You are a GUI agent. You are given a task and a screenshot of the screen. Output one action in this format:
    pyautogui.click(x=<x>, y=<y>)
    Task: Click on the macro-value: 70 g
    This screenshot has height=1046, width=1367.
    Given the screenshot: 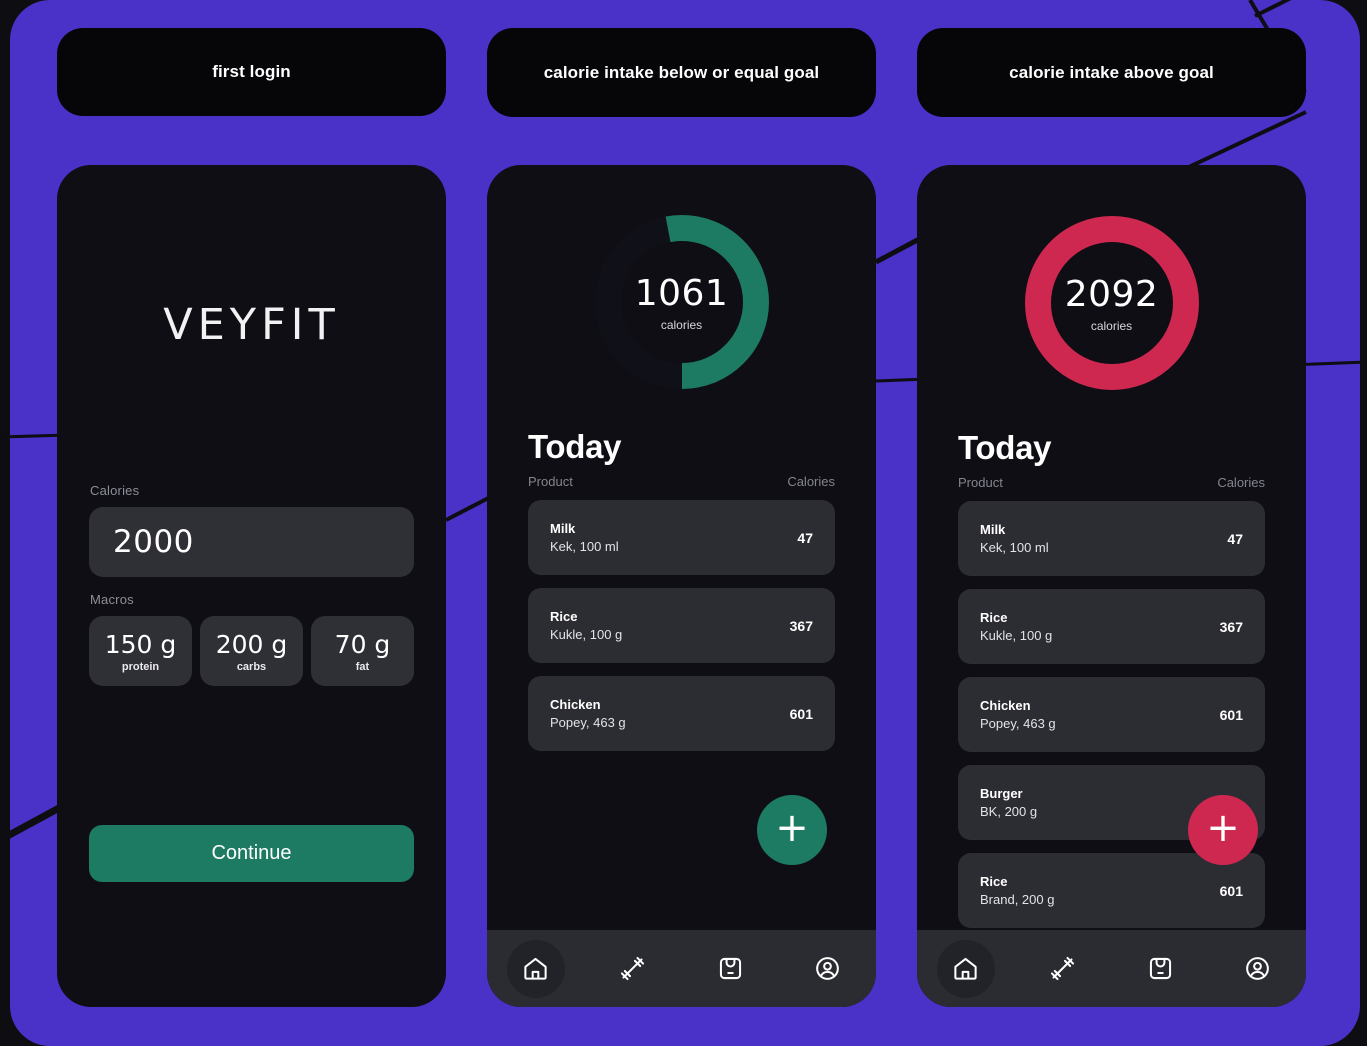 What is the action you would take?
    pyautogui.click(x=362, y=644)
    